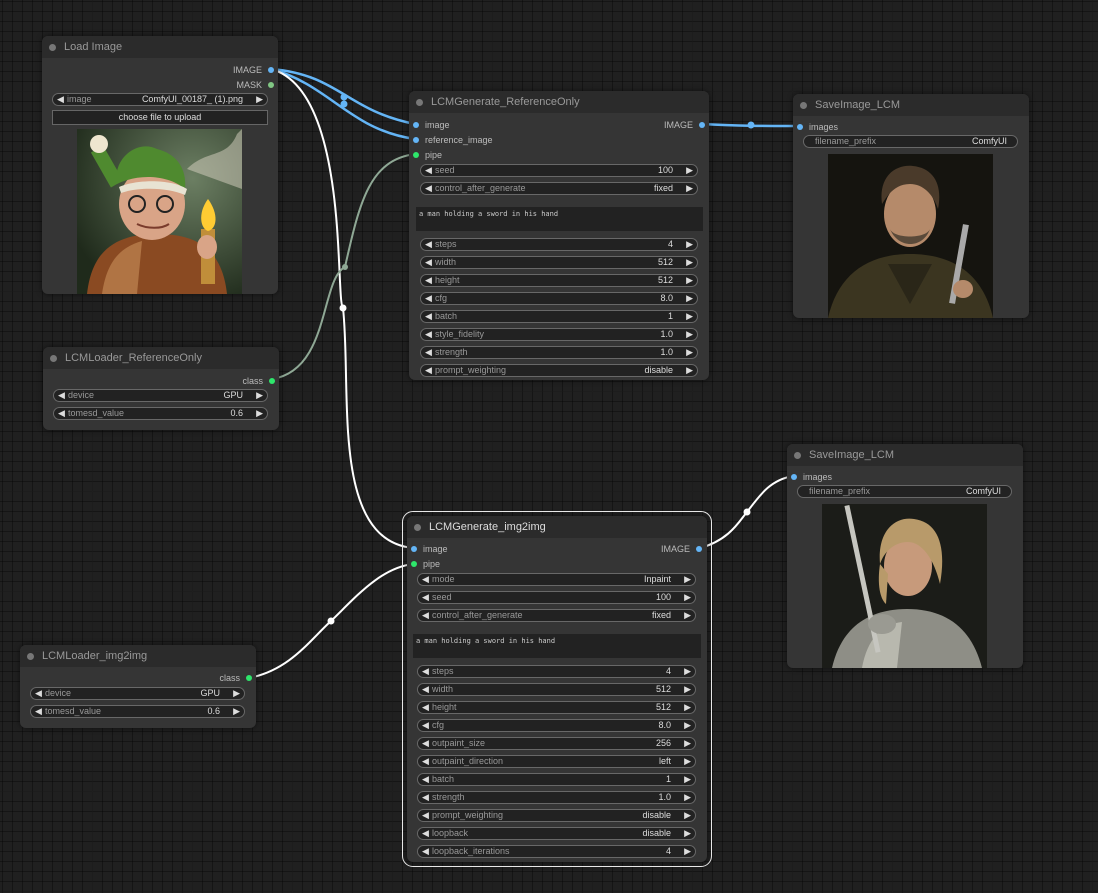 The width and height of the screenshot is (1098, 893). I want to click on combo-loopback: ◀ loopback disable ▶, so click(556, 833).